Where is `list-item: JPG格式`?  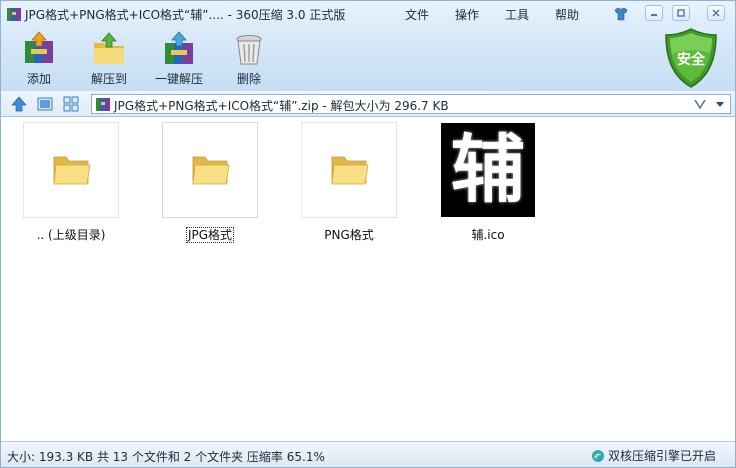 list-item: JPG格式 is located at coordinates (210, 182).